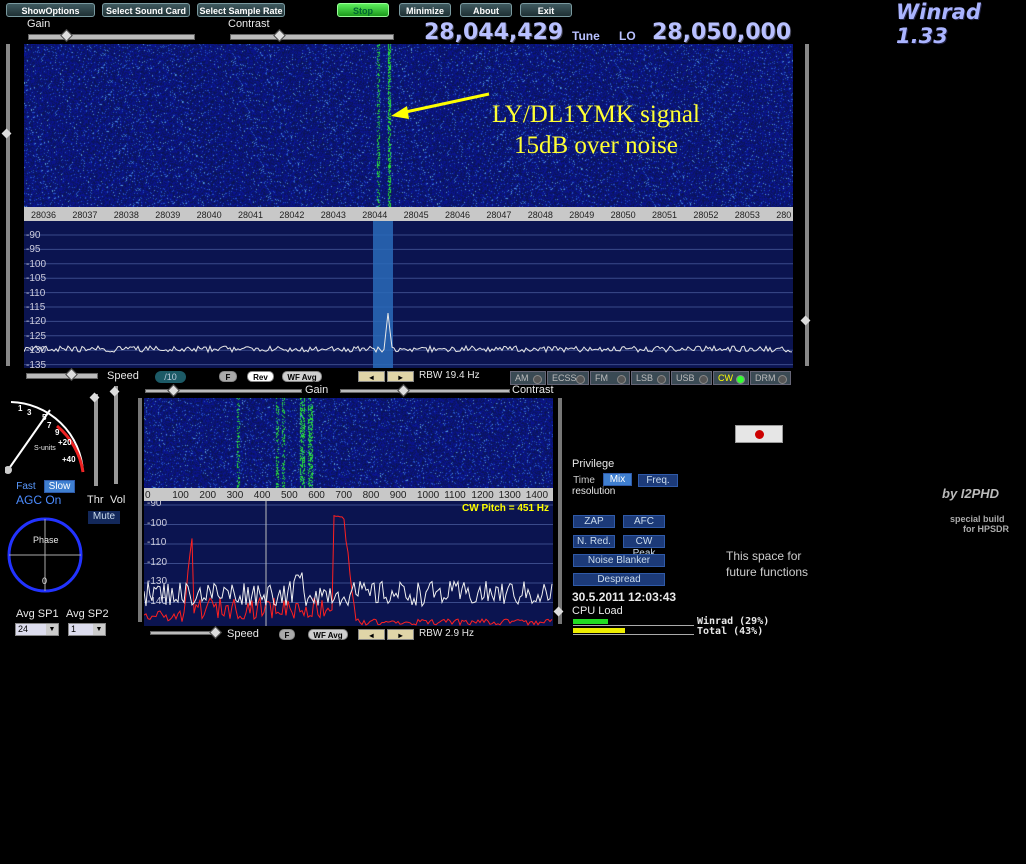 The height and width of the screenshot is (864, 1026). I want to click on left-vertical-scrollbar, so click(6, 205).